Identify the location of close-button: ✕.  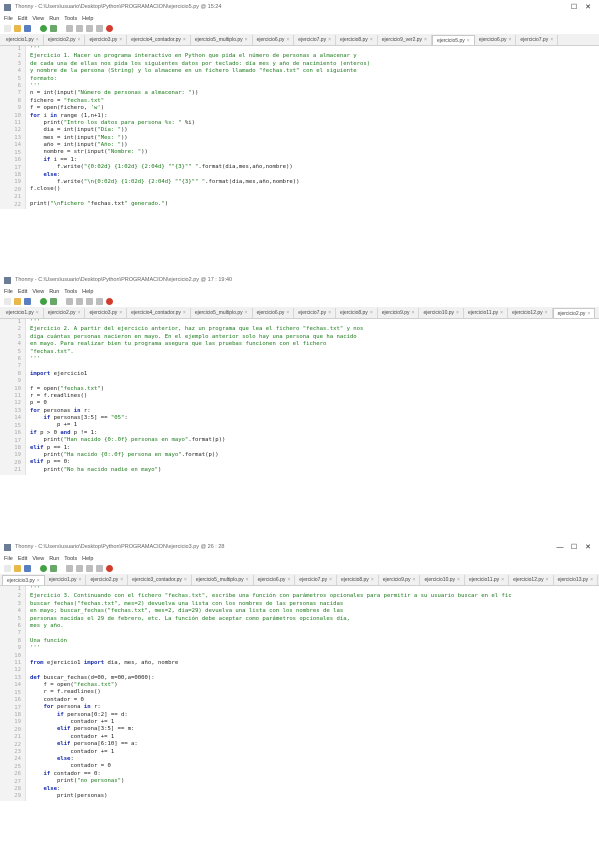
(588, 547).